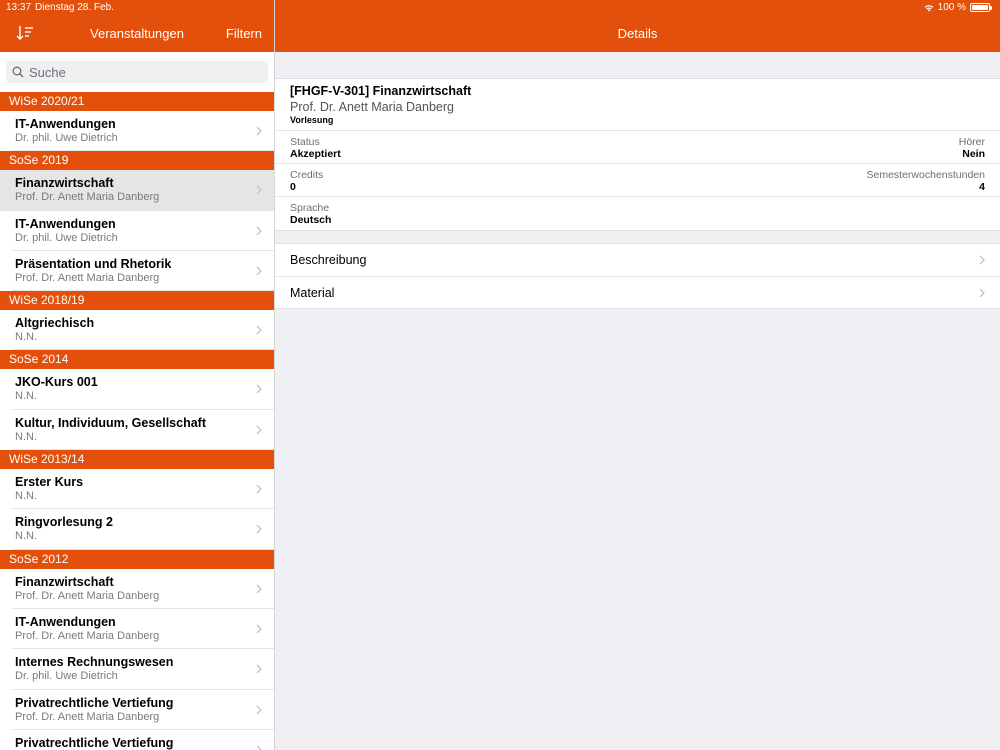 The height and width of the screenshot is (750, 1000). What do you see at coordinates (137, 101) in the screenshot?
I see `section-header: WiSe 2020/21` at bounding box center [137, 101].